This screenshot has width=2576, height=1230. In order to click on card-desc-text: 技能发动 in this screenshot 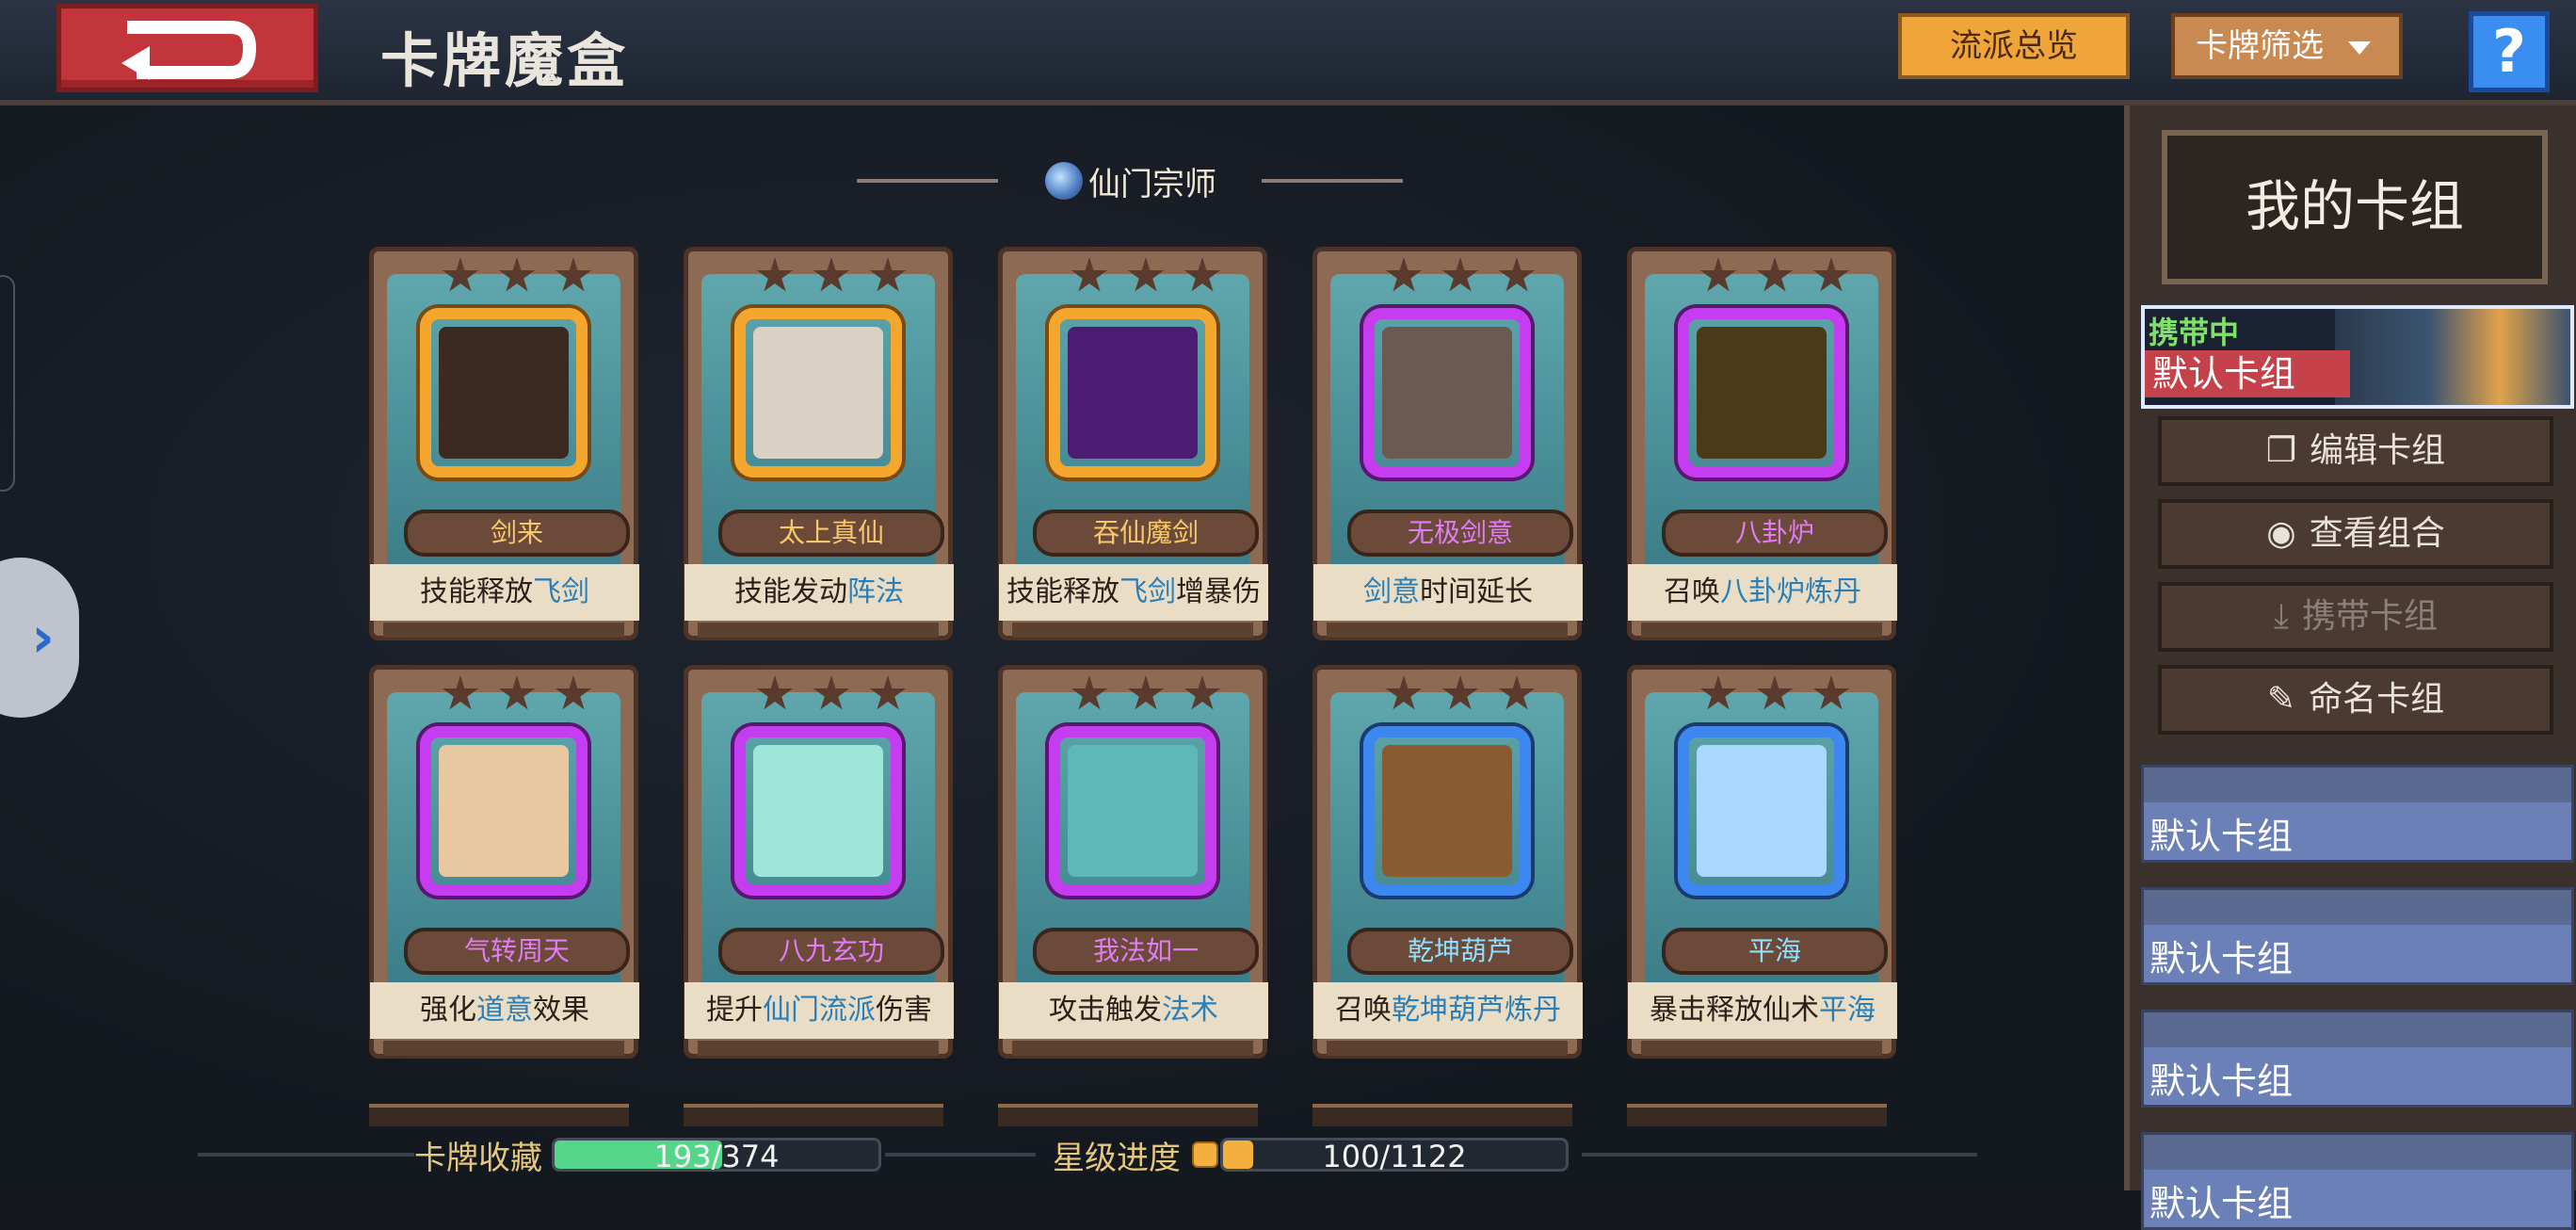, I will do `click(790, 591)`.